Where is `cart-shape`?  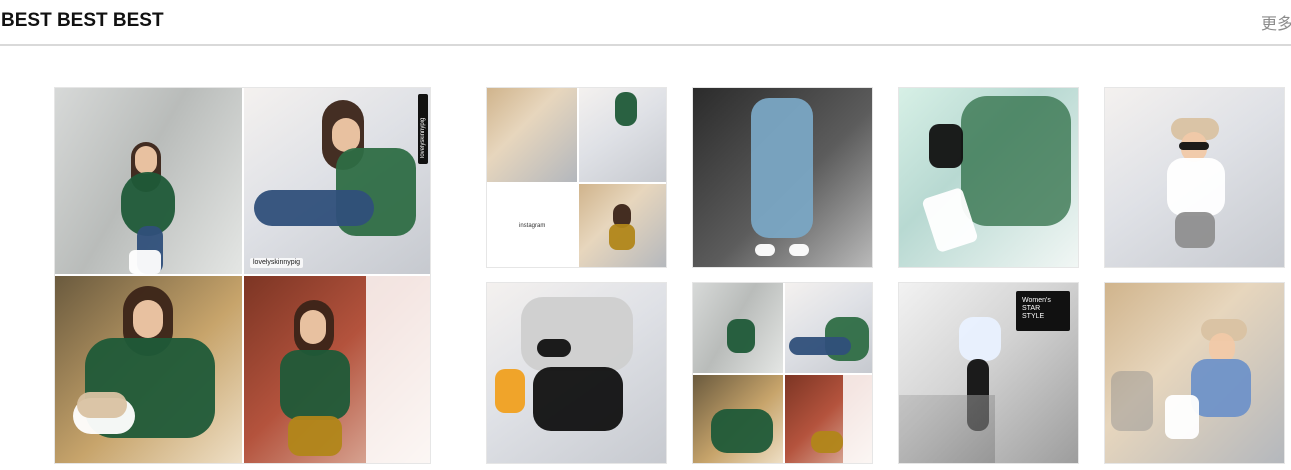 cart-shape is located at coordinates (1132, 401).